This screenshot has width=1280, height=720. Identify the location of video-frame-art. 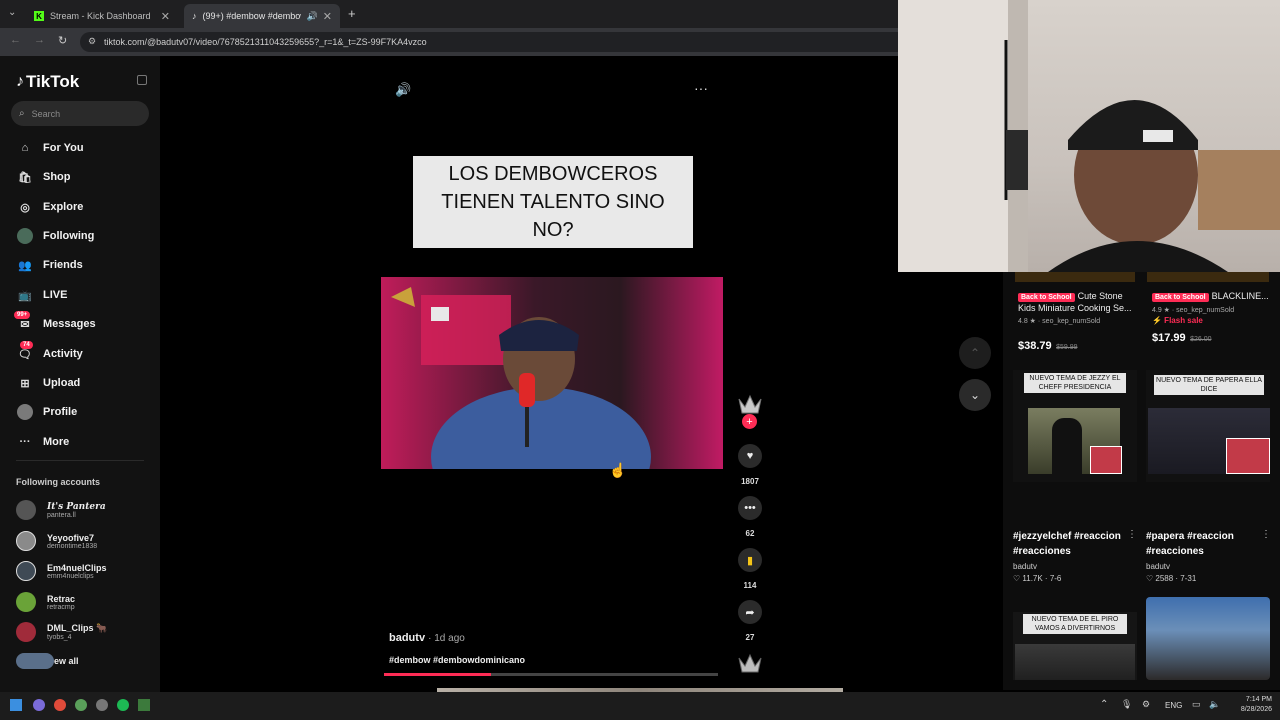
(521, 378).